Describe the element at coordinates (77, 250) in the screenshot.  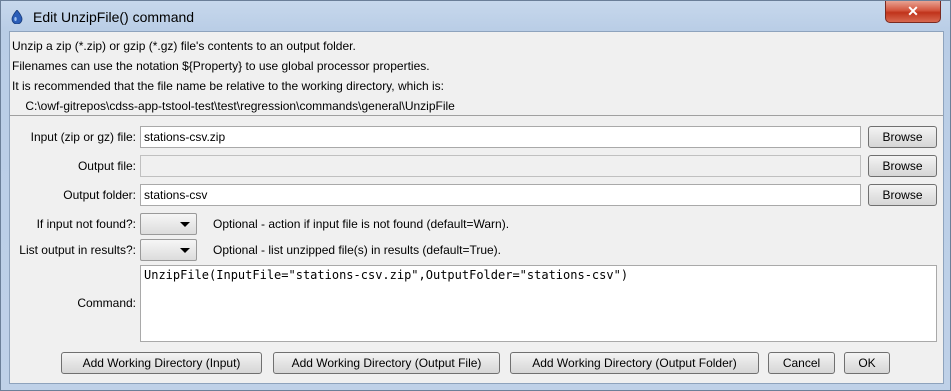
I see `list-output-label: List output in results?:` at that location.